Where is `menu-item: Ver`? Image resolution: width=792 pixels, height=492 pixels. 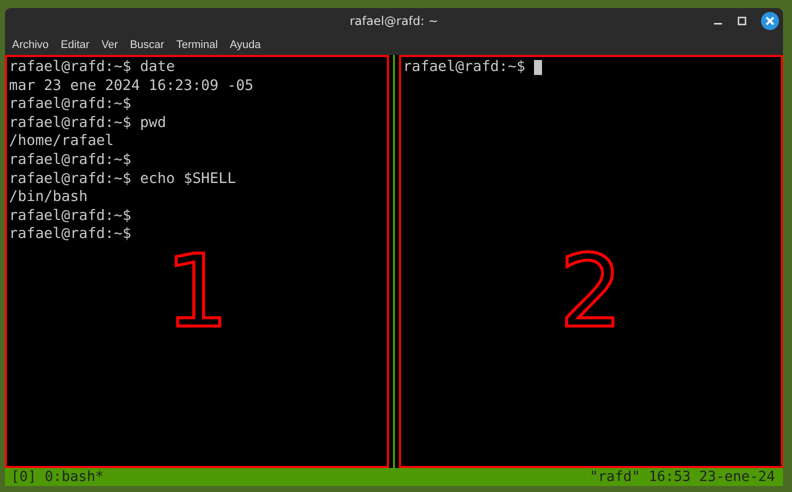
menu-item: Ver is located at coordinates (109, 44).